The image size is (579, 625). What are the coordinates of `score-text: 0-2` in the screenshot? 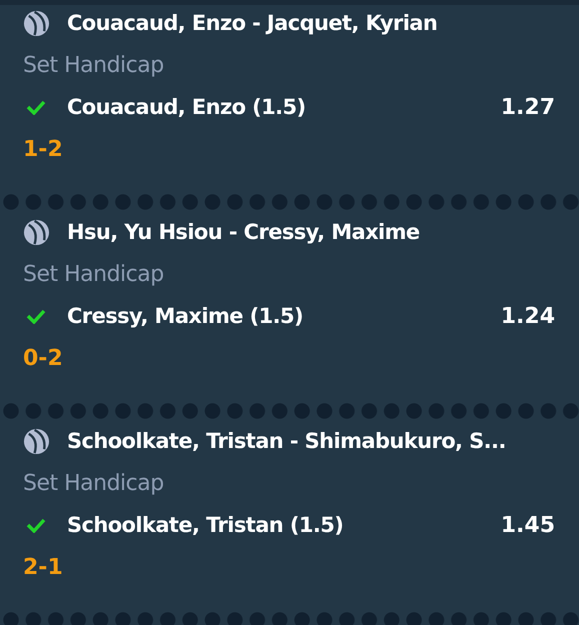 It's located at (43, 358).